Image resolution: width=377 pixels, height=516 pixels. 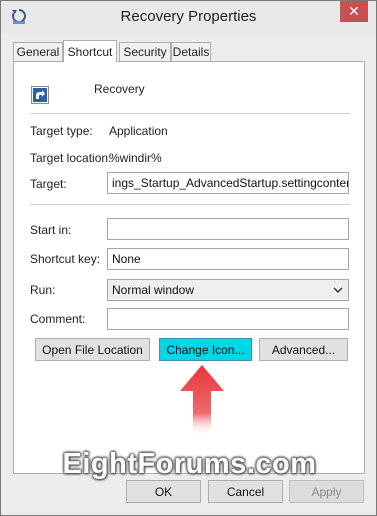 What do you see at coordinates (58, 319) in the screenshot?
I see `comment-label: Comment:` at bounding box center [58, 319].